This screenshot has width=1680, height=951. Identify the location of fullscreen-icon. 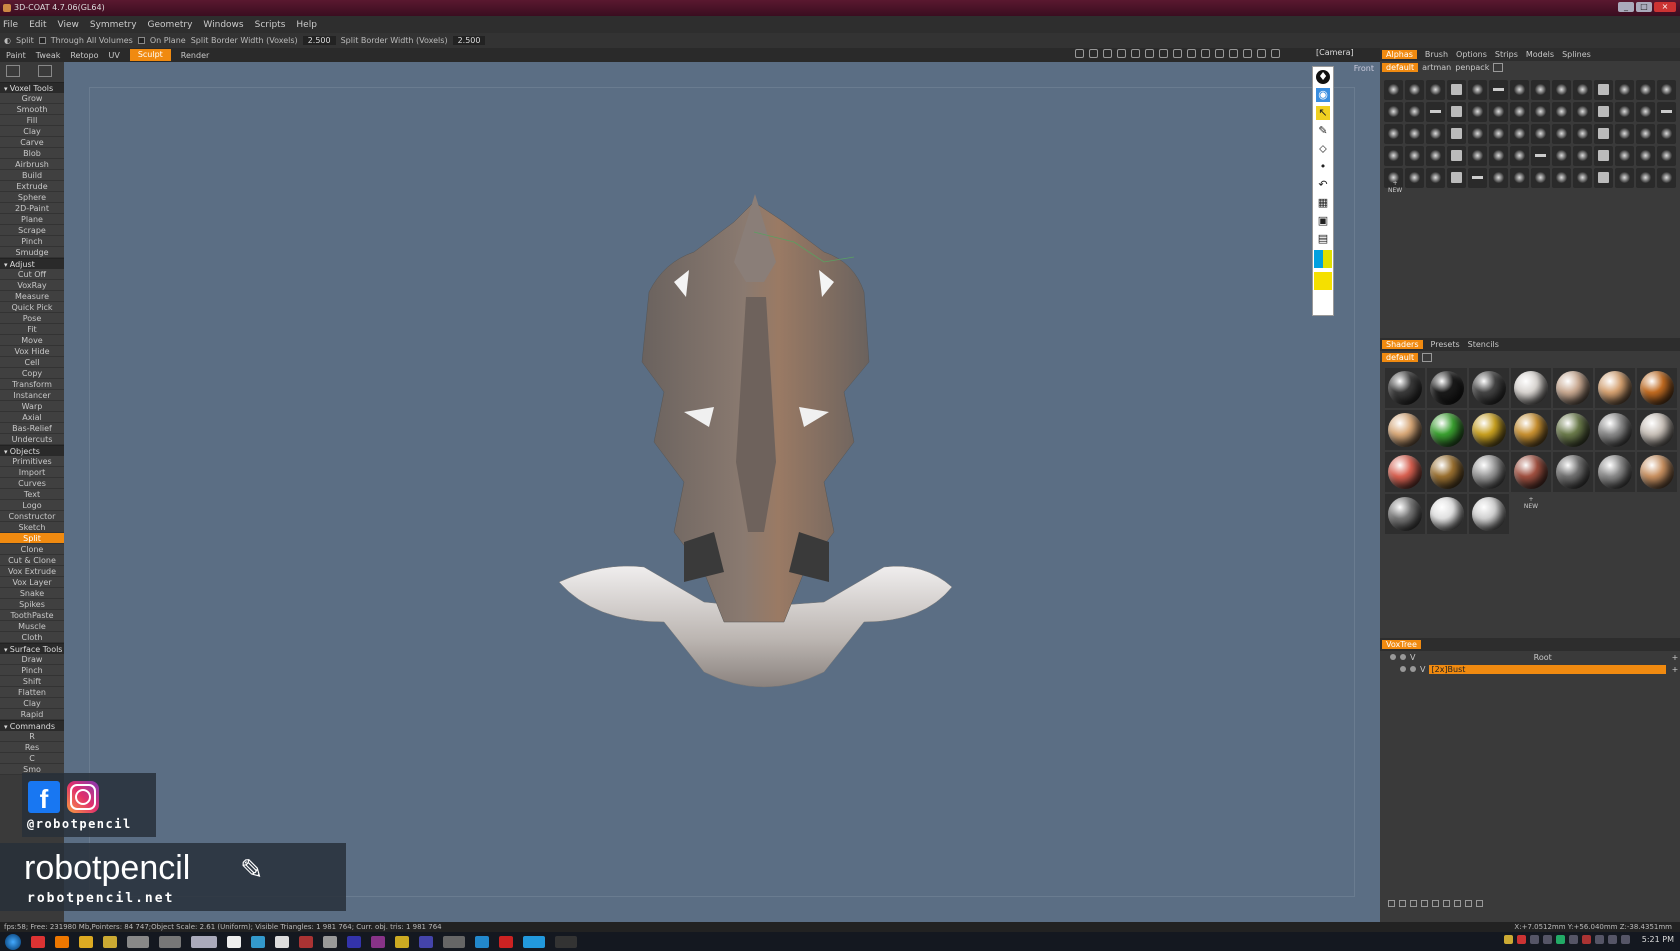
(1261, 53).